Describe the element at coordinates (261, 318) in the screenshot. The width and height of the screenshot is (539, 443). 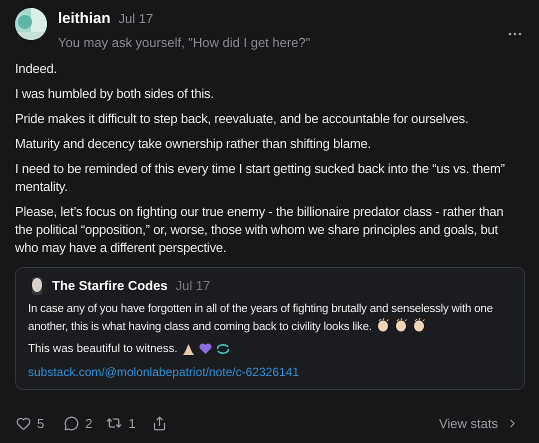
I see `quote-paragraph: In case any of you have forgotten in all of the years of fighting brutally and senselessly with one another, this is what having class and coming back to civility looks like.` at that location.